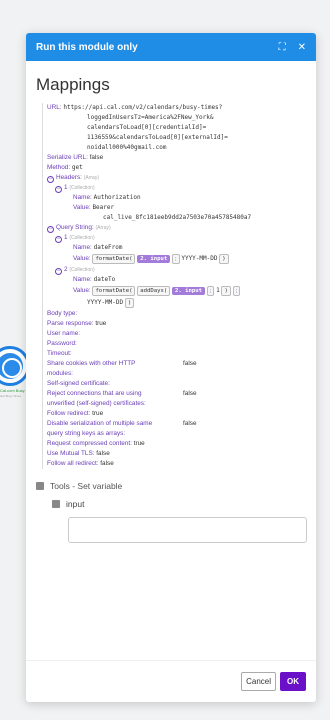 This screenshot has height=720, width=330. I want to click on disable-serialization-line2: query string keys as arrays:, so click(86, 433).